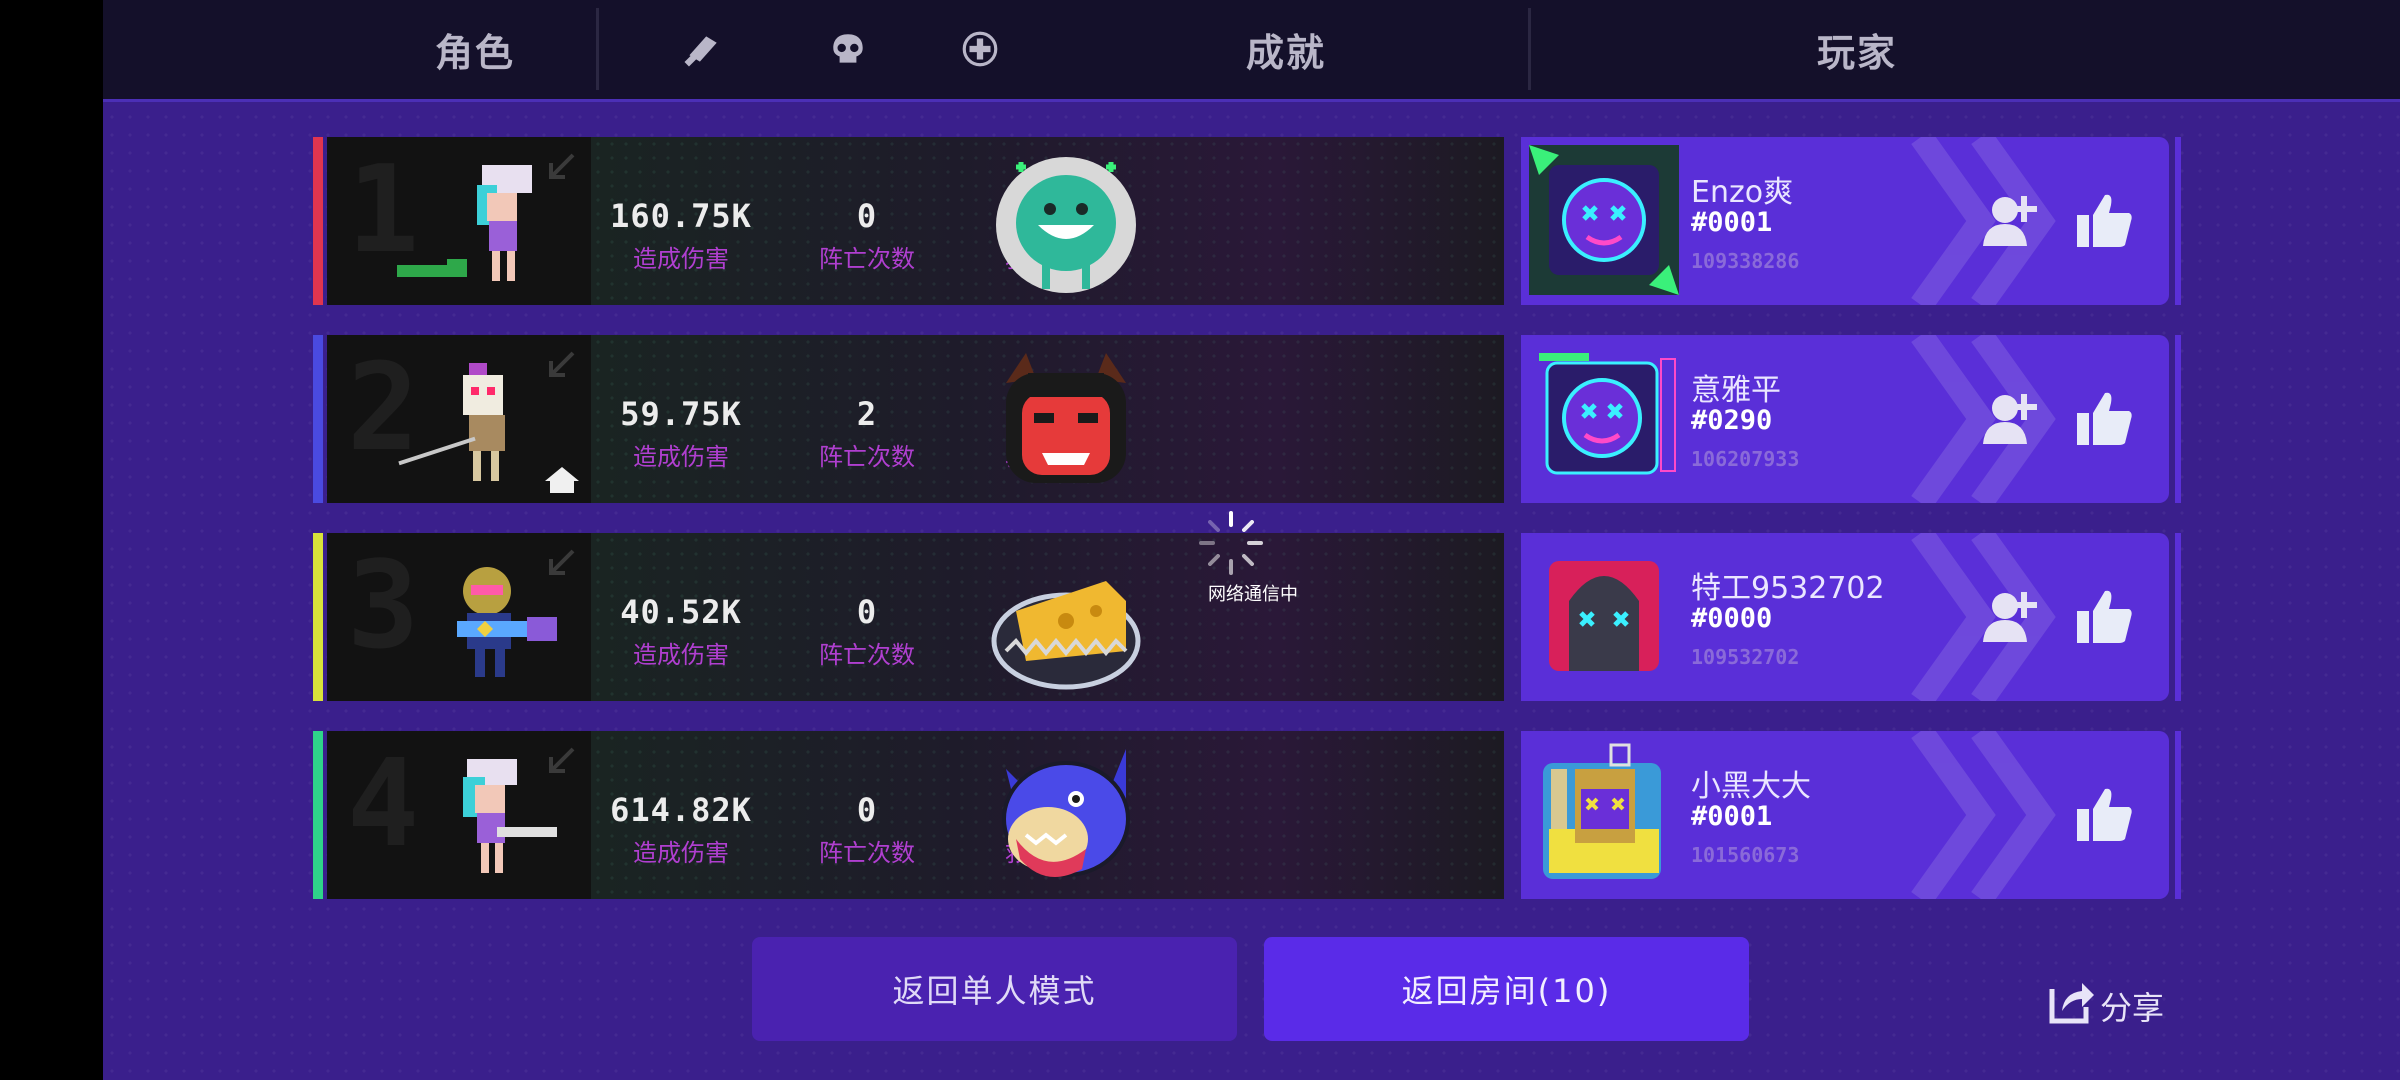 Image resolution: width=2400 pixels, height=1080 pixels. Describe the element at coordinates (994, 989) in the screenshot. I see `return-single-mode-button: 返回单人模式` at that location.